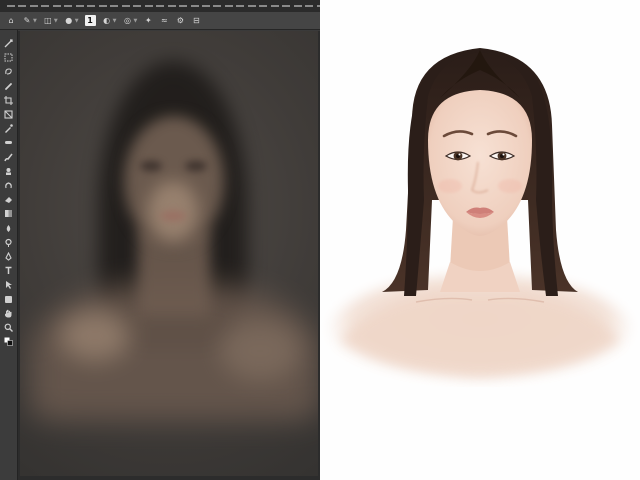 The image size is (640, 480). What do you see at coordinates (196, 21) in the screenshot?
I see `symmetry-icon: ⊟` at bounding box center [196, 21].